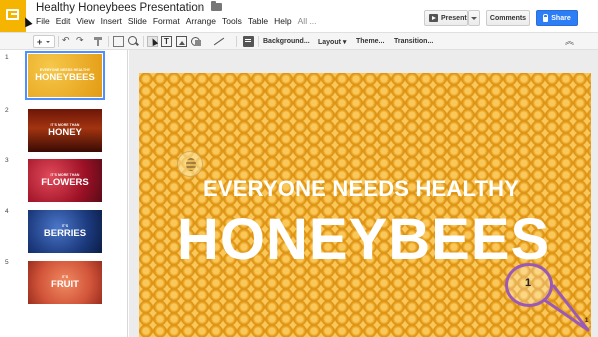 This screenshot has height=337, width=598. What do you see at coordinates (474, 18) in the screenshot?
I see `present-dropdown-button` at bounding box center [474, 18].